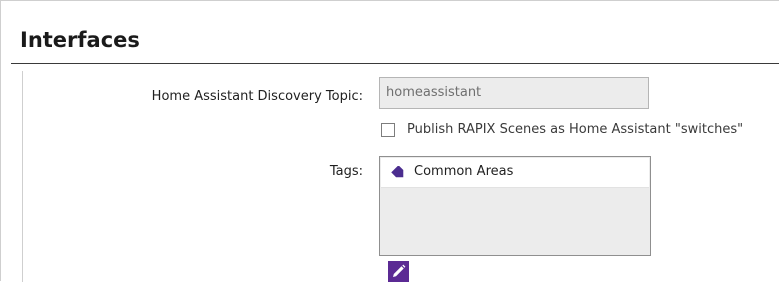 Image resolution: width=779 pixels, height=282 pixels. I want to click on pencil-icon, so click(399, 270).